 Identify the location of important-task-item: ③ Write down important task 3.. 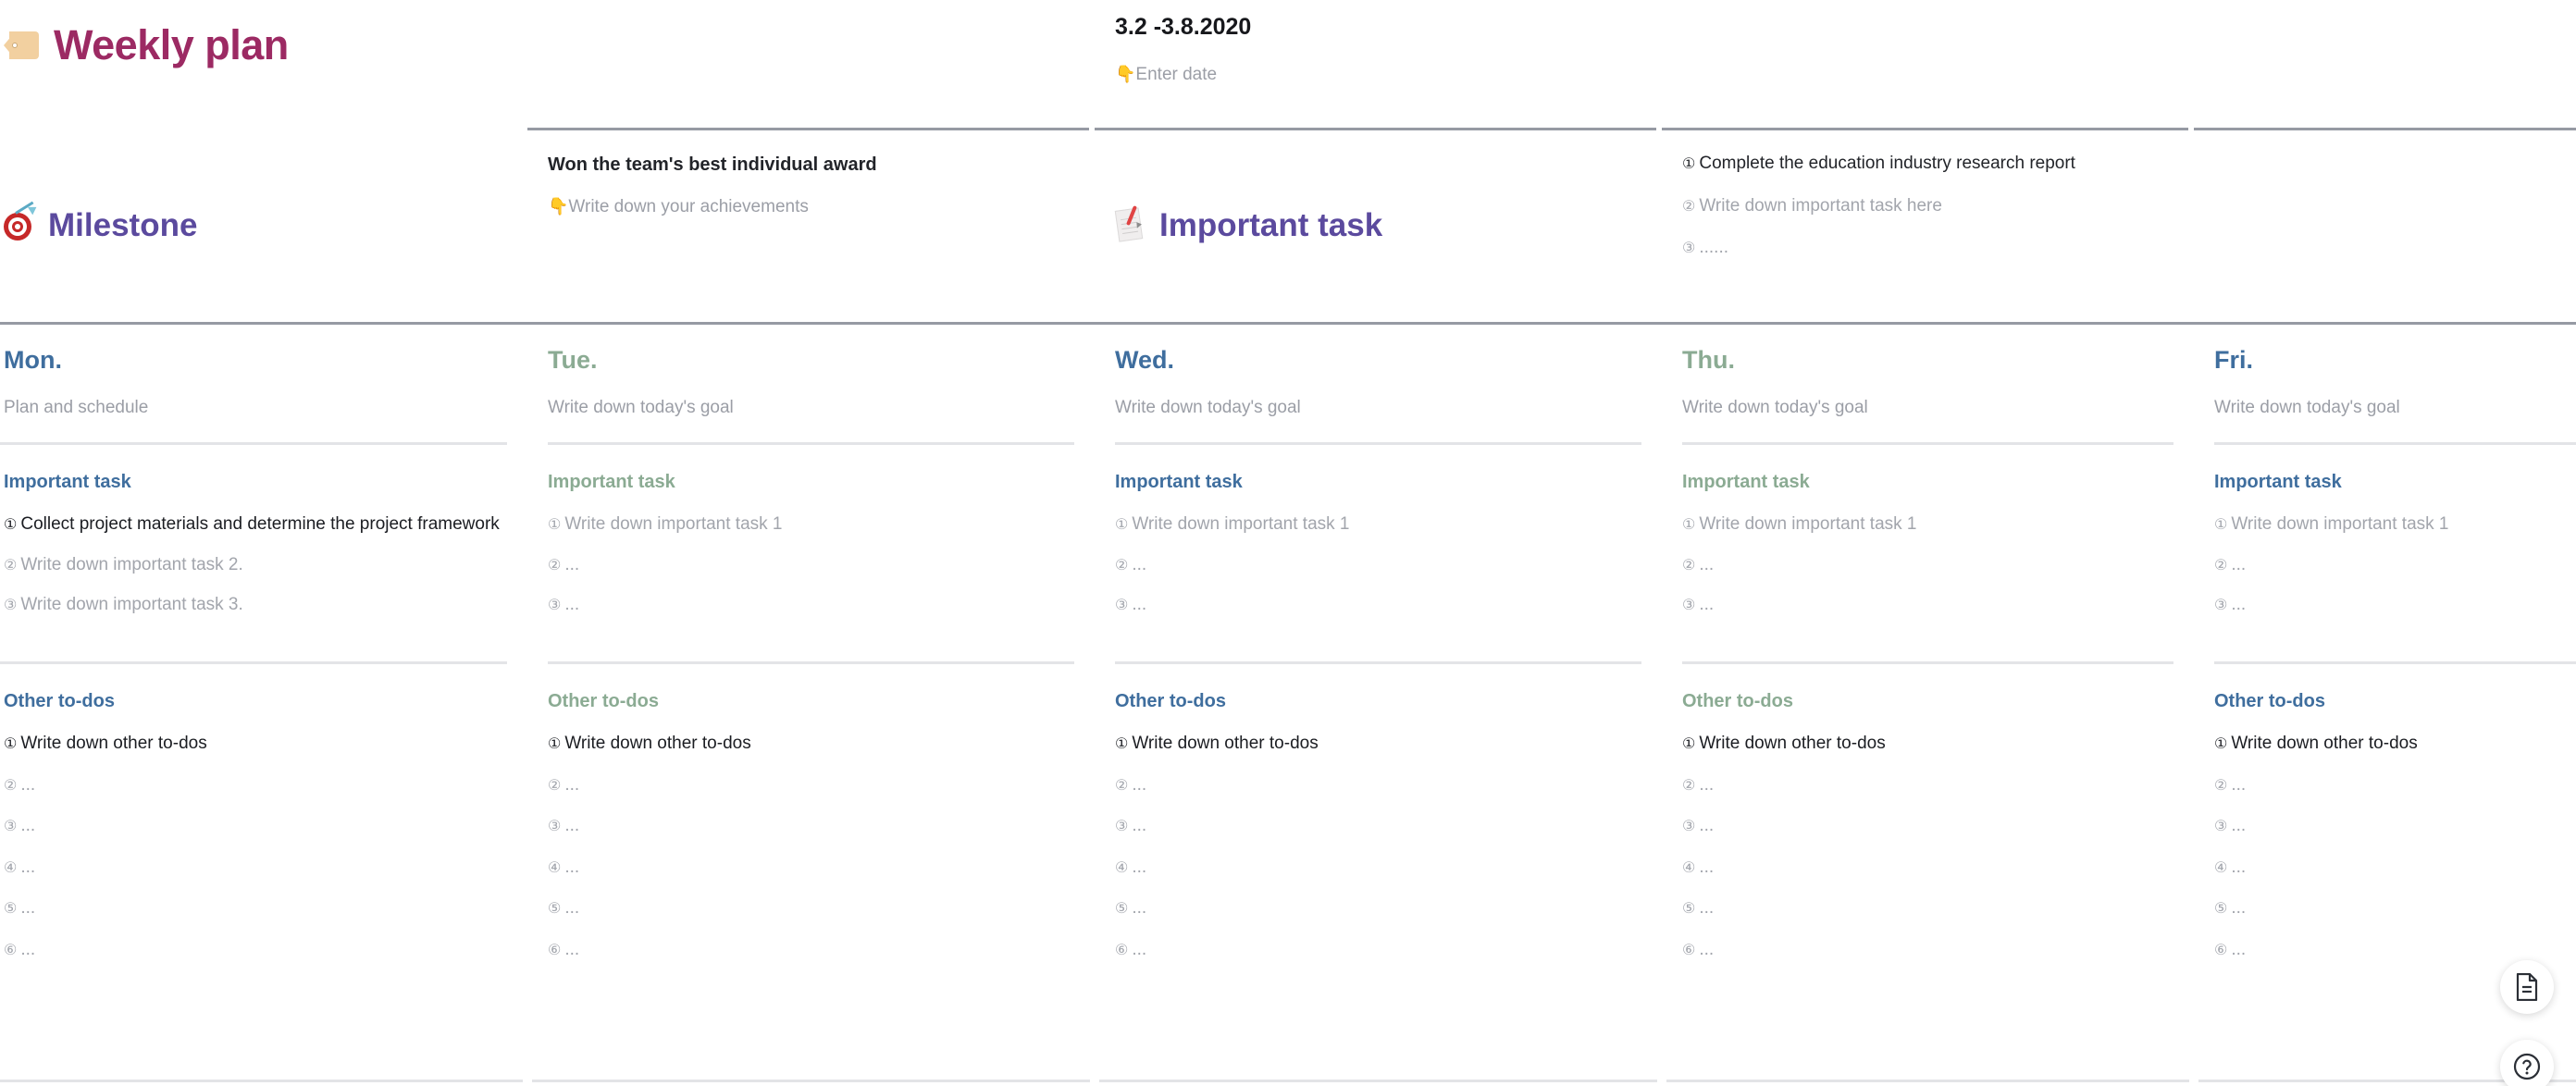
(255, 605).